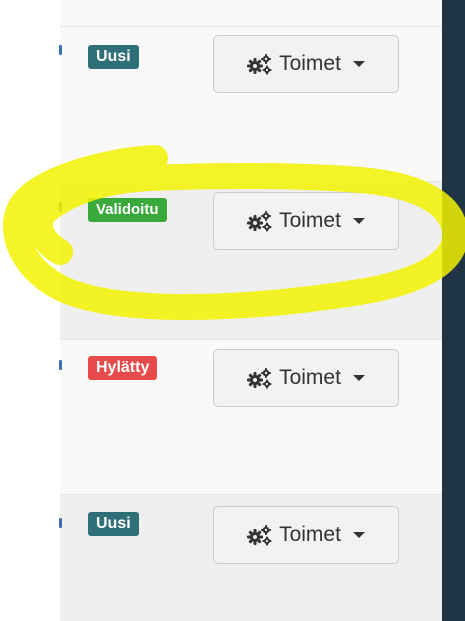 The width and height of the screenshot is (465, 621). Describe the element at coordinates (453, 310) in the screenshot. I see `dark-sidebar-edge` at that location.